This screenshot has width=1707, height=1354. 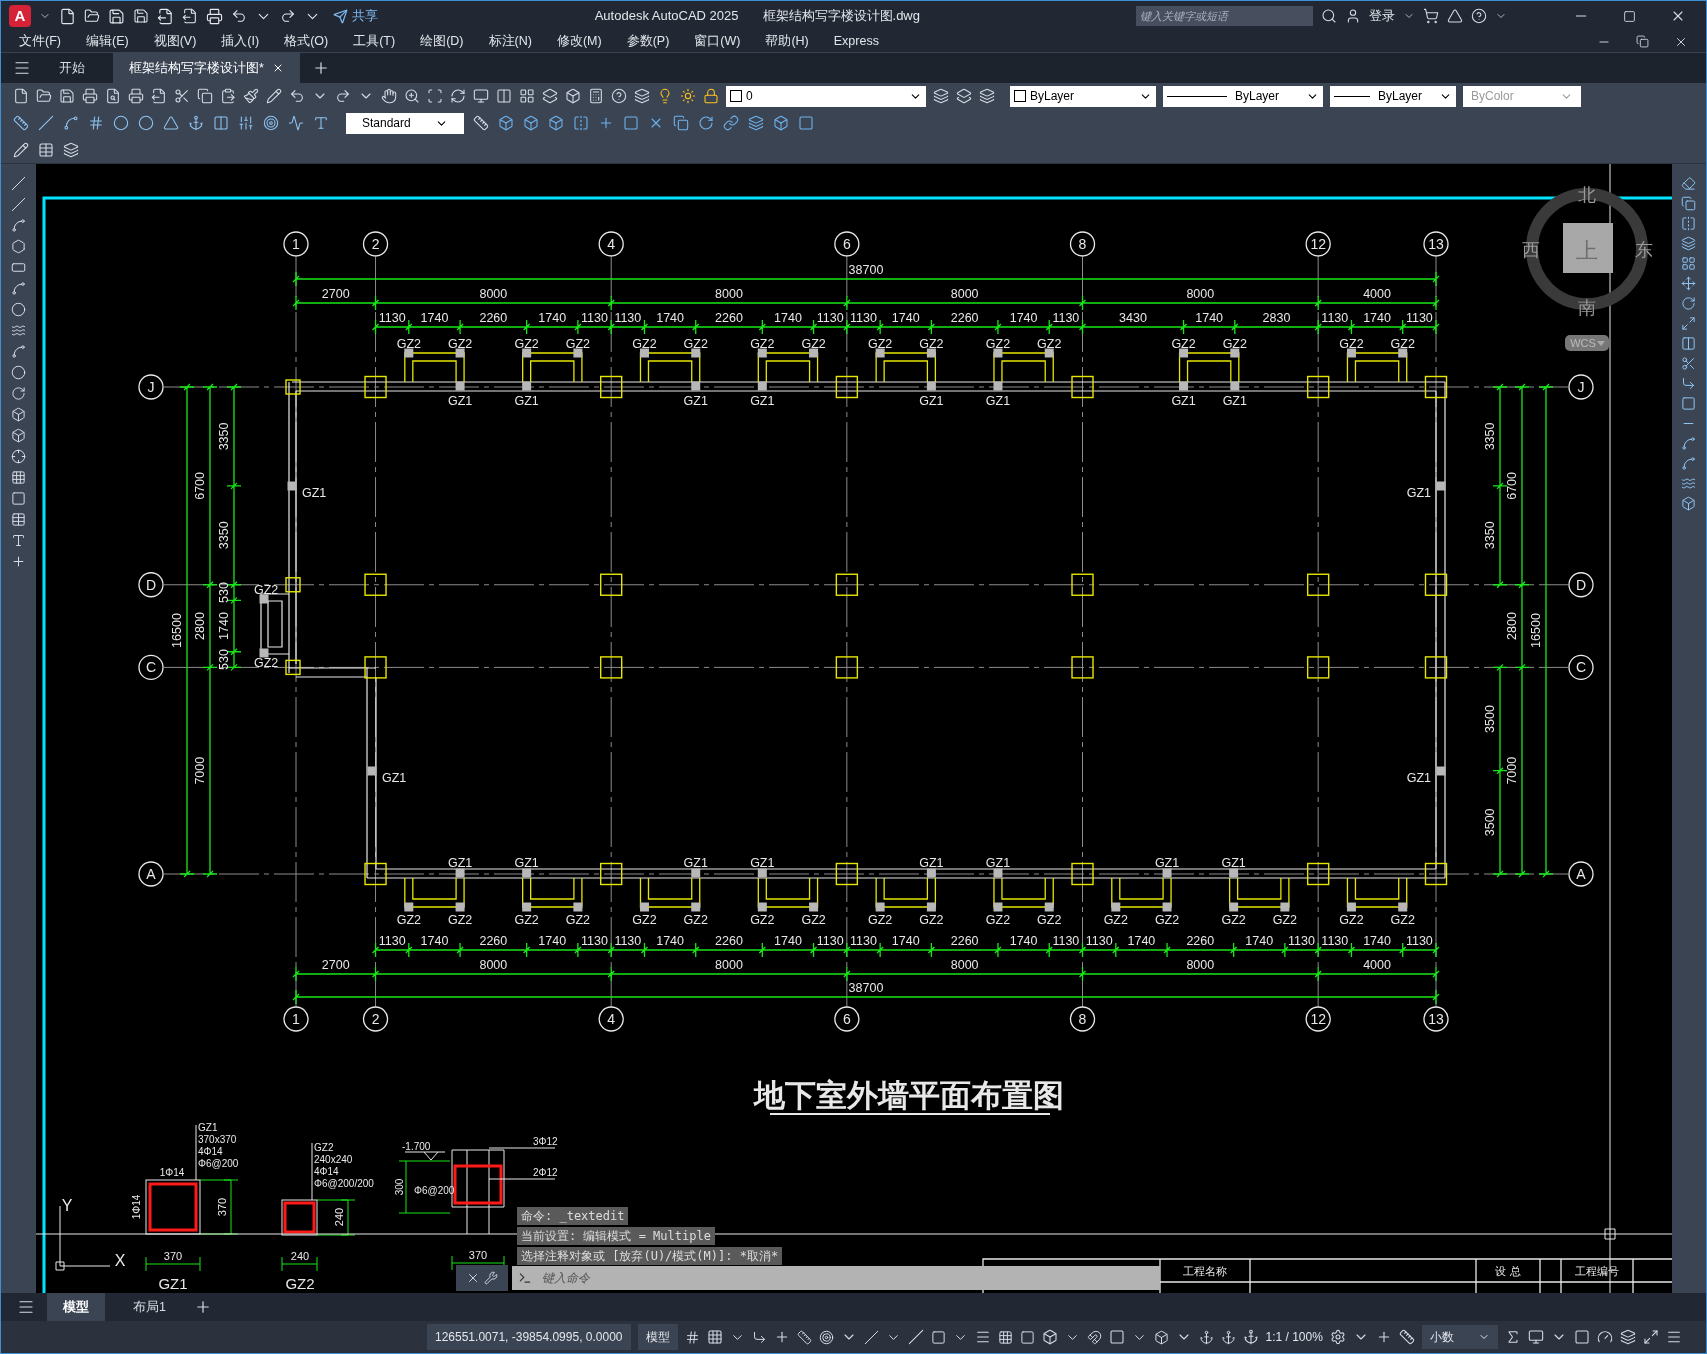 I want to click on menu-item: 格式(O), so click(x=306, y=41).